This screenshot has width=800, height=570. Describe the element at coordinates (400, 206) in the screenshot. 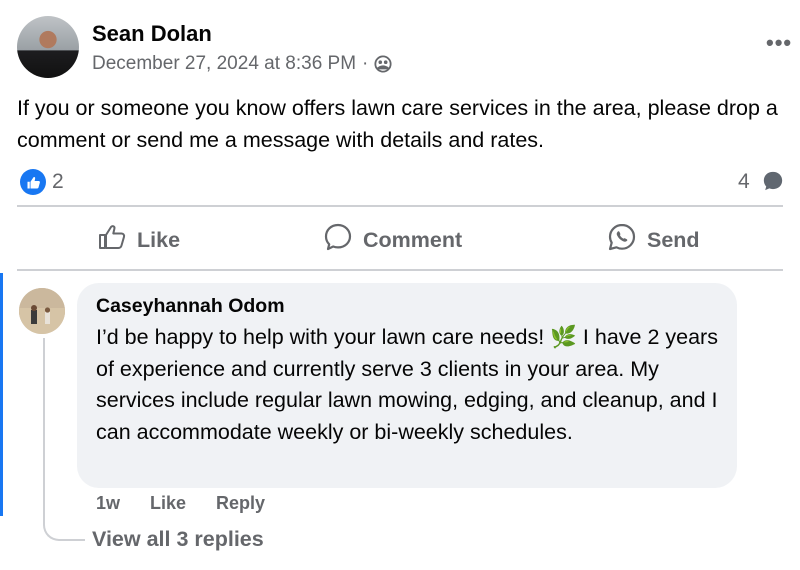

I see `divider-top` at that location.